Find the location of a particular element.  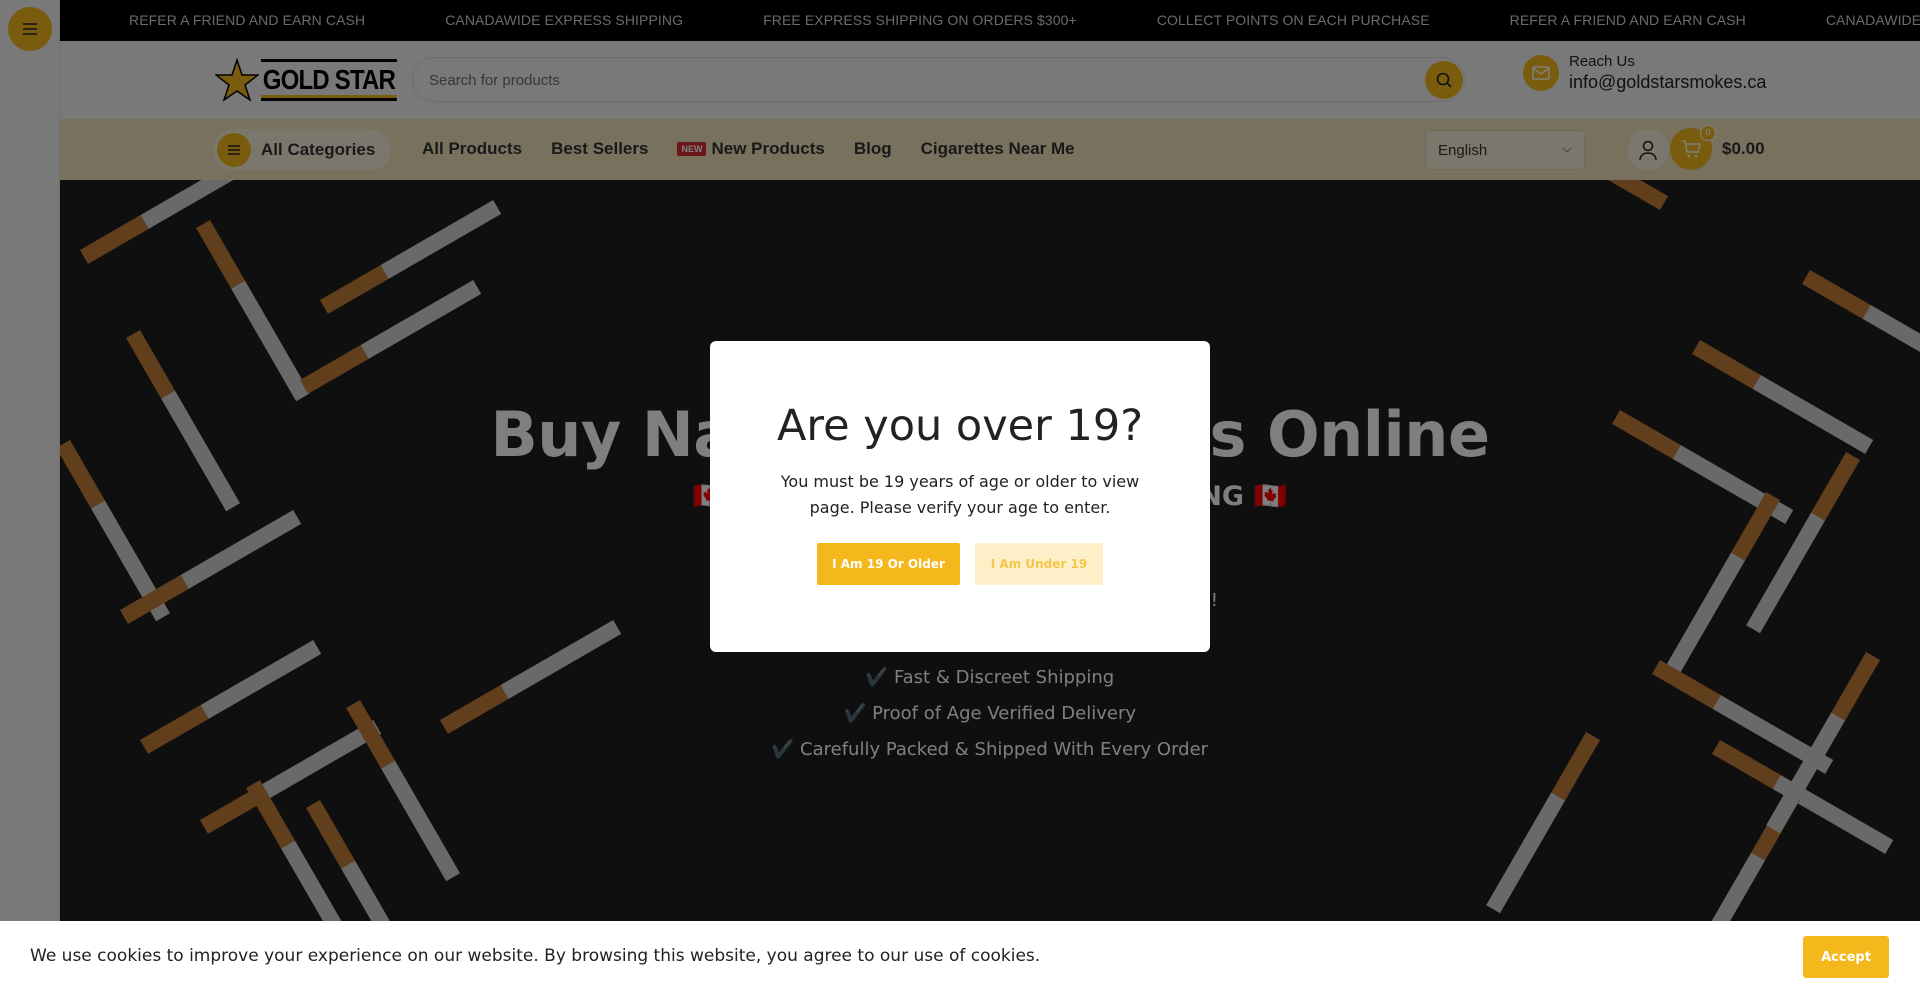

age-deny-button: I Am Under 19 is located at coordinates (1039, 564).